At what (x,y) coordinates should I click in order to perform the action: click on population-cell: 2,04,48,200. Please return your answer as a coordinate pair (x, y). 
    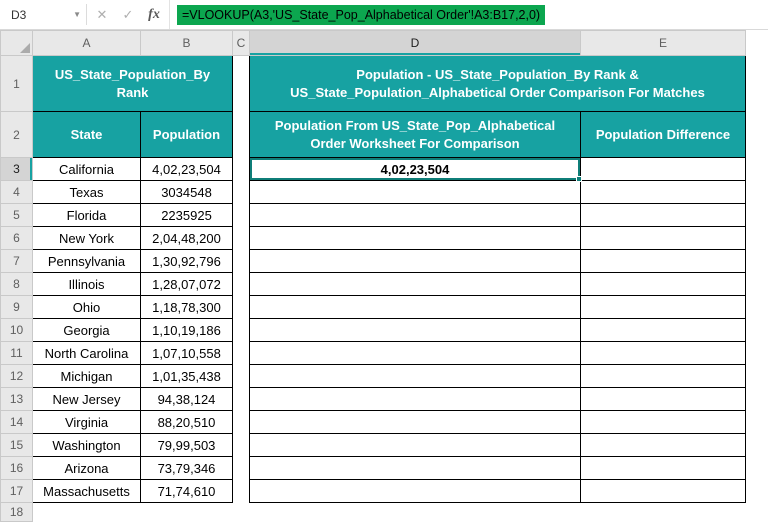
    Looking at the image, I should click on (186, 238).